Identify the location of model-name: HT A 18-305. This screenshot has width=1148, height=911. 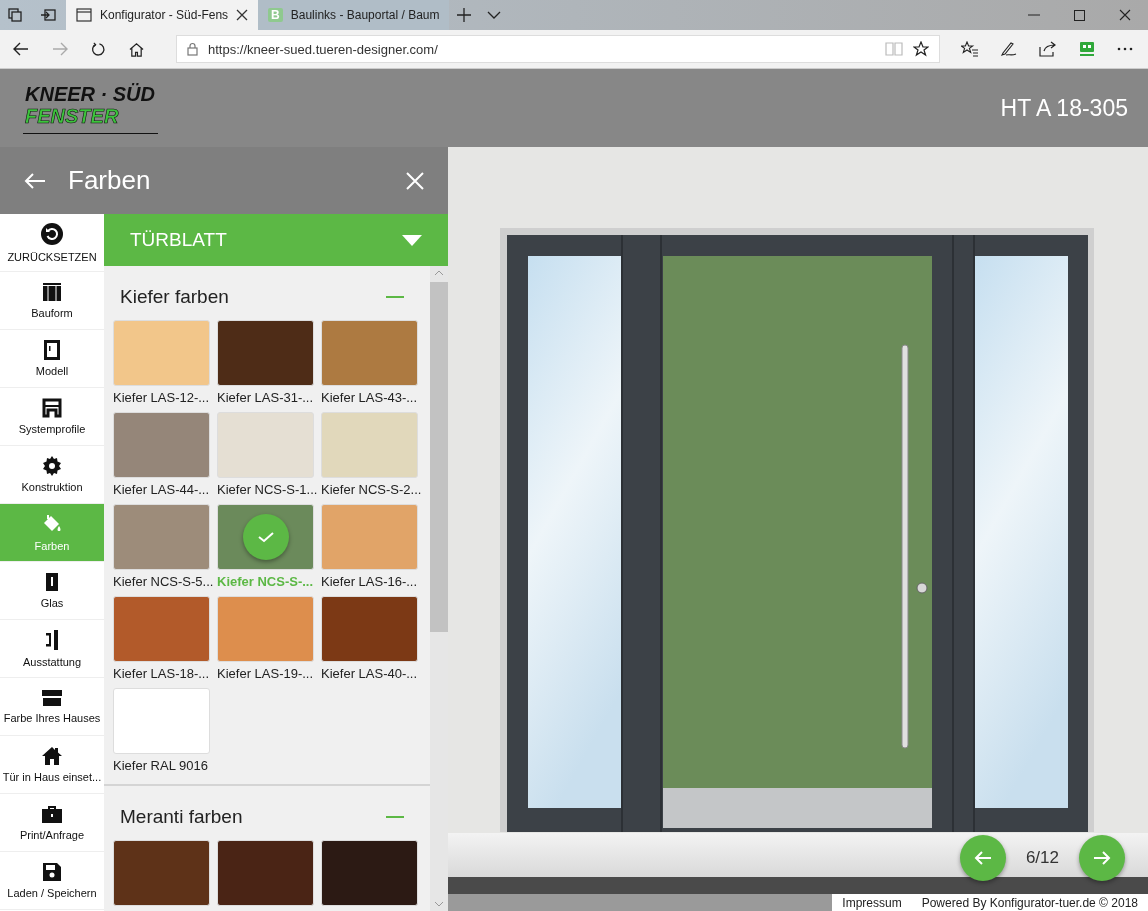
(1064, 108).